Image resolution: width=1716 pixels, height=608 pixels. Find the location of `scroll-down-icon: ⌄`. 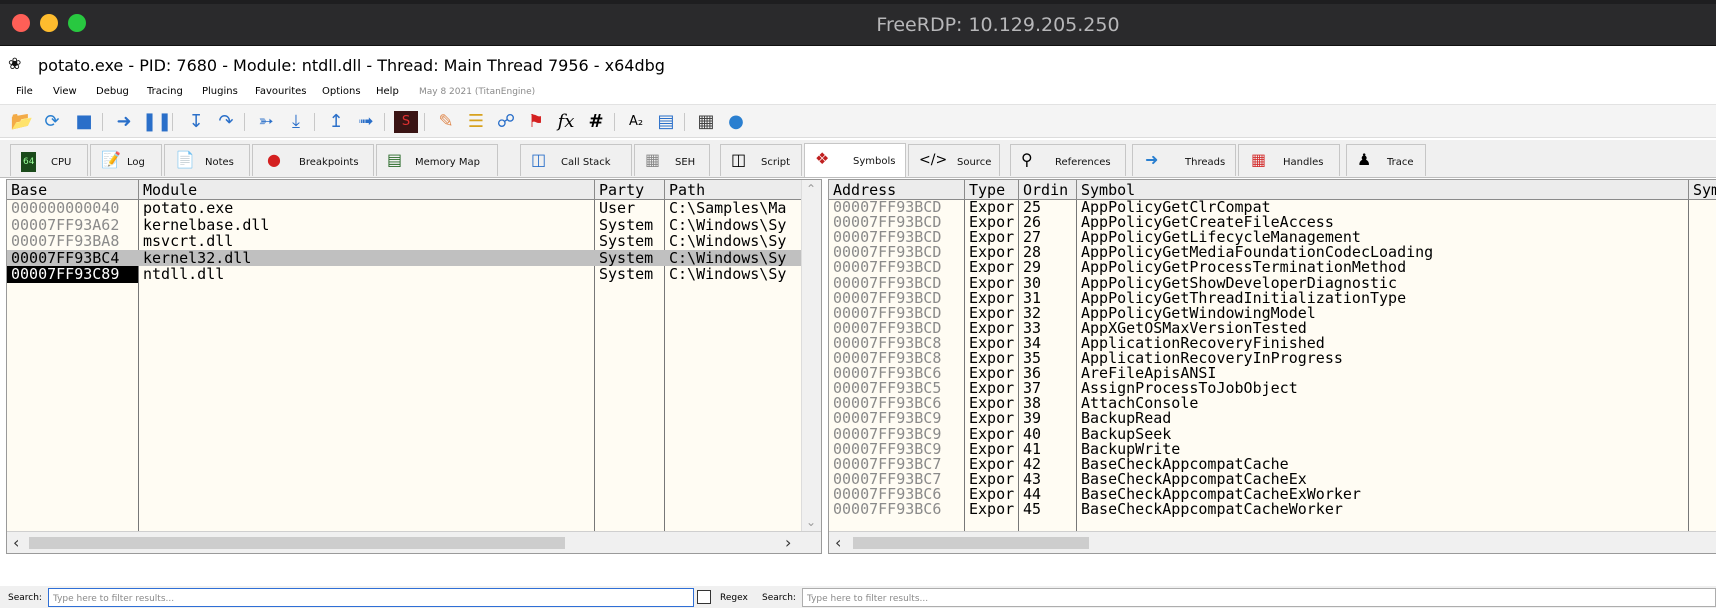

scroll-down-icon: ⌄ is located at coordinates (811, 522).